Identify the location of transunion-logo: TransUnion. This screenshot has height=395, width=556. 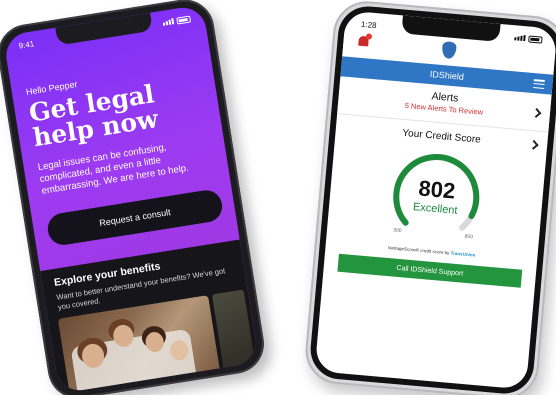
(463, 254).